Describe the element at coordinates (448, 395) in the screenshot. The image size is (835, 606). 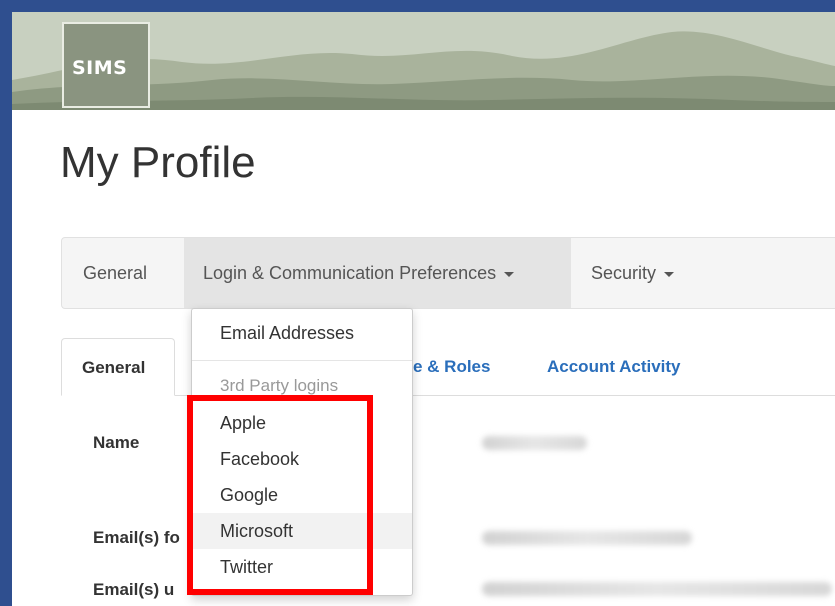
I see `tabs-divider` at that location.